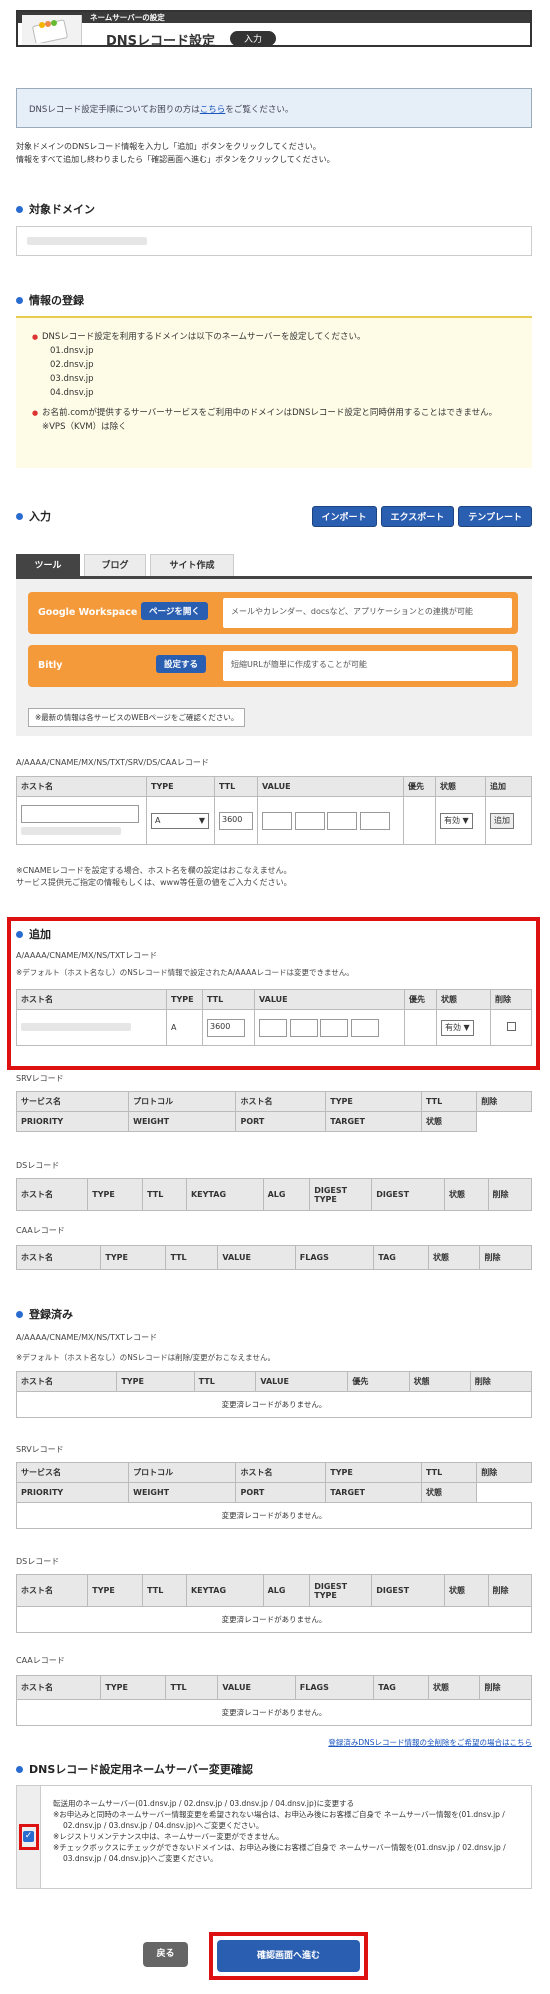 The width and height of the screenshot is (550, 1994). What do you see at coordinates (401, 1687) in the screenshot?
I see `caa-col: TAG` at bounding box center [401, 1687].